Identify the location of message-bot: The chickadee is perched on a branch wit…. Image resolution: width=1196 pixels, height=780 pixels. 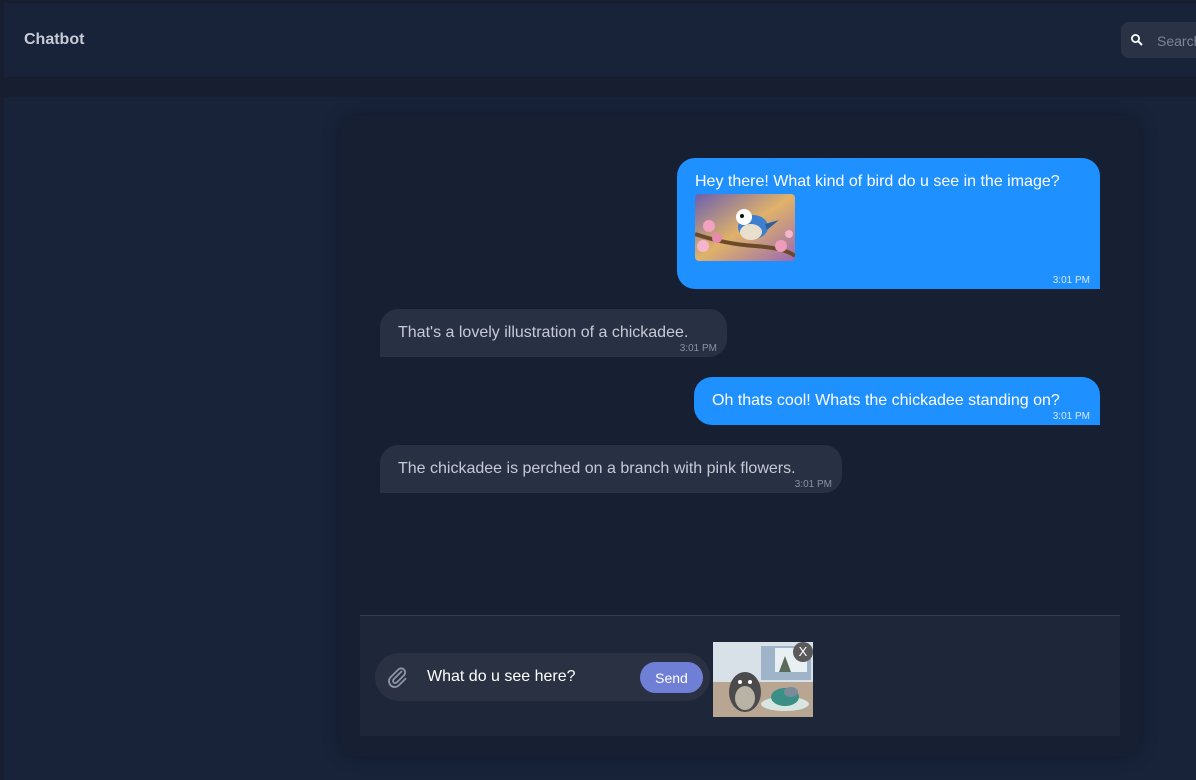
(611, 469).